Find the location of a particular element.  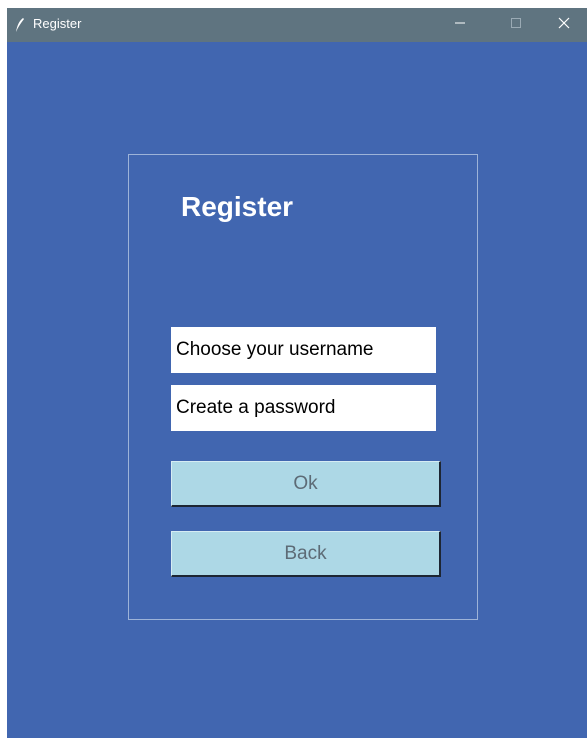

minimize-icon is located at coordinates (460, 25).